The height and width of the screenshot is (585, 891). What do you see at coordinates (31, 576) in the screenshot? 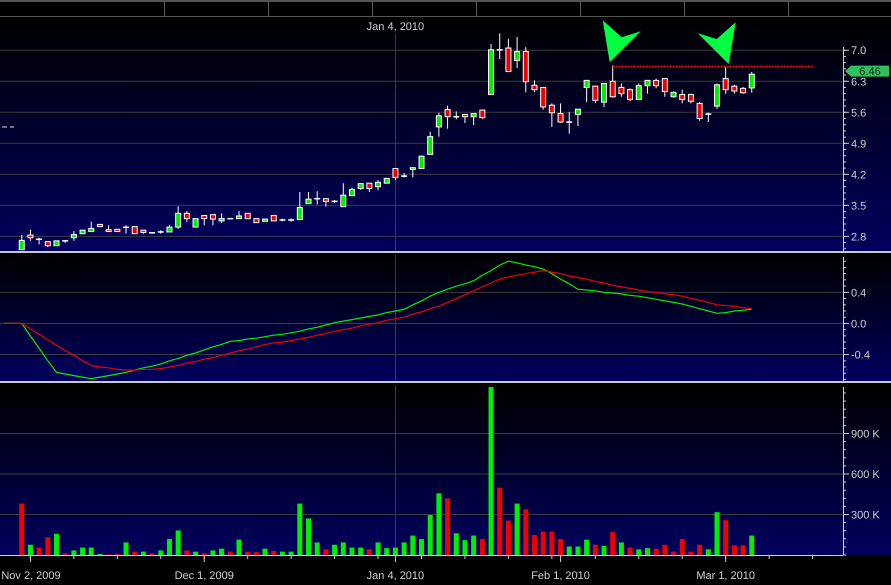
I see `axis-label: Nov 2, 2009` at bounding box center [31, 576].